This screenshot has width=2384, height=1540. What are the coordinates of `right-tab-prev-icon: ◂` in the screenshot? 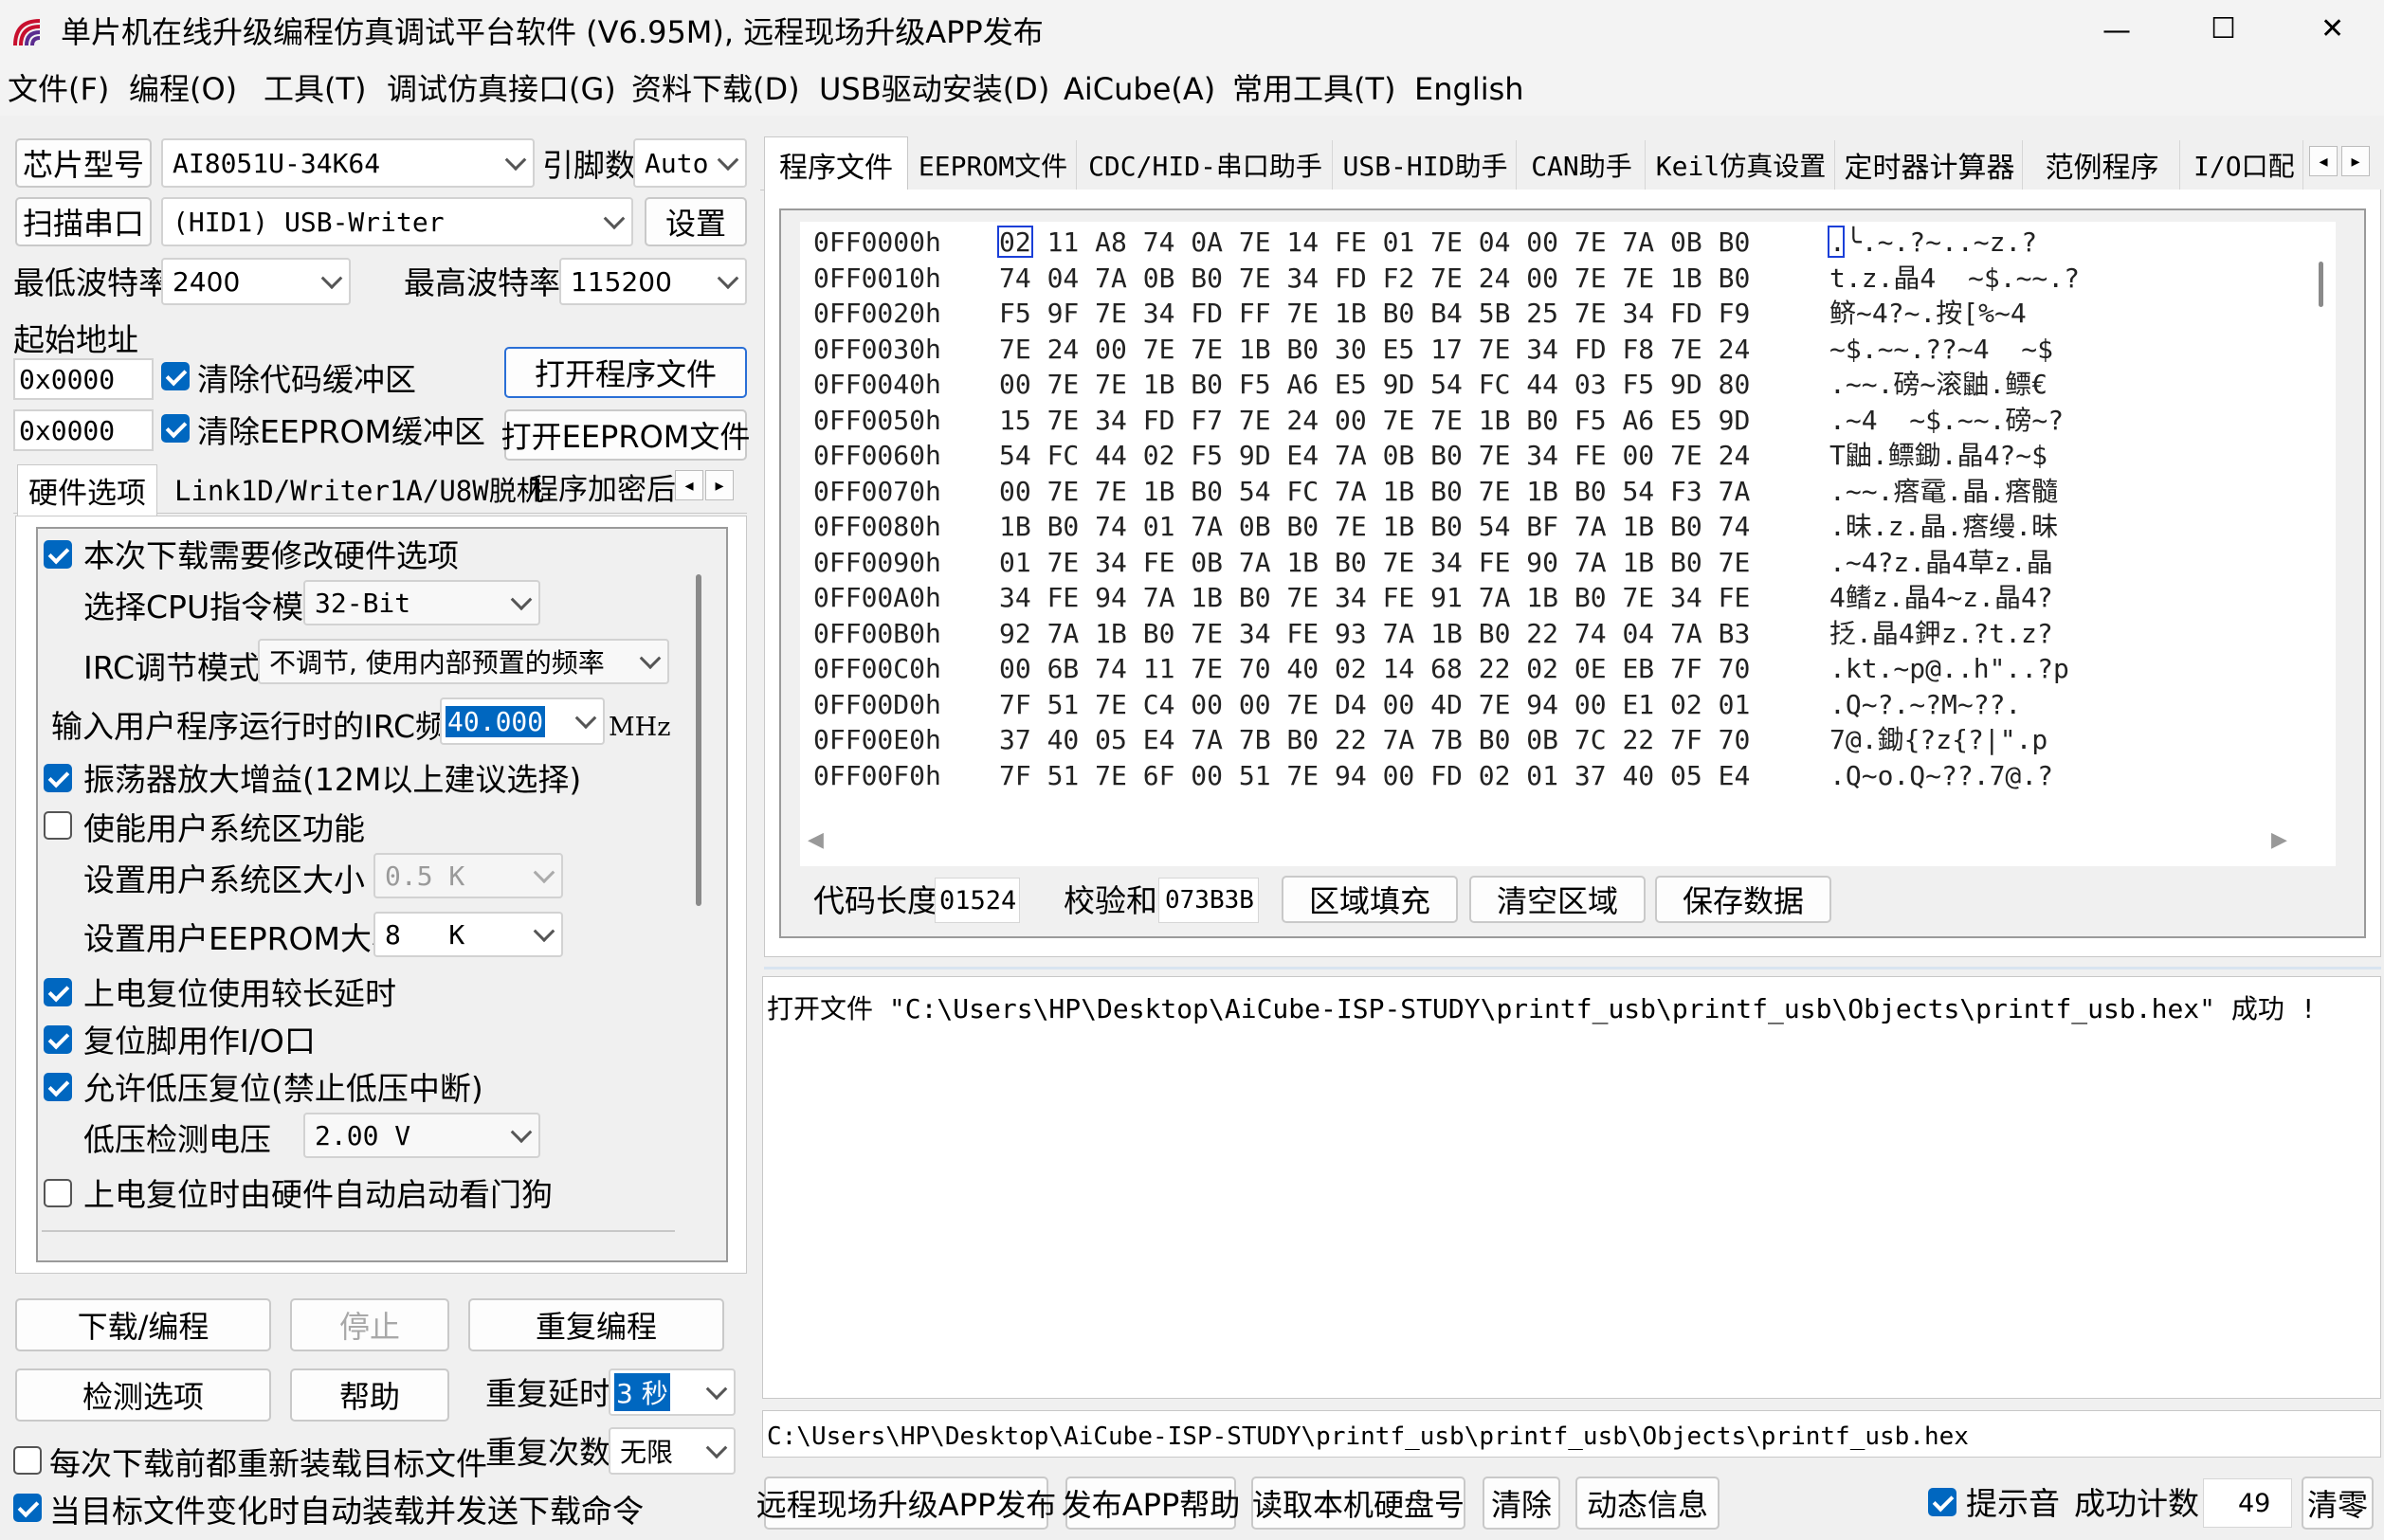 It's located at (2323, 161).